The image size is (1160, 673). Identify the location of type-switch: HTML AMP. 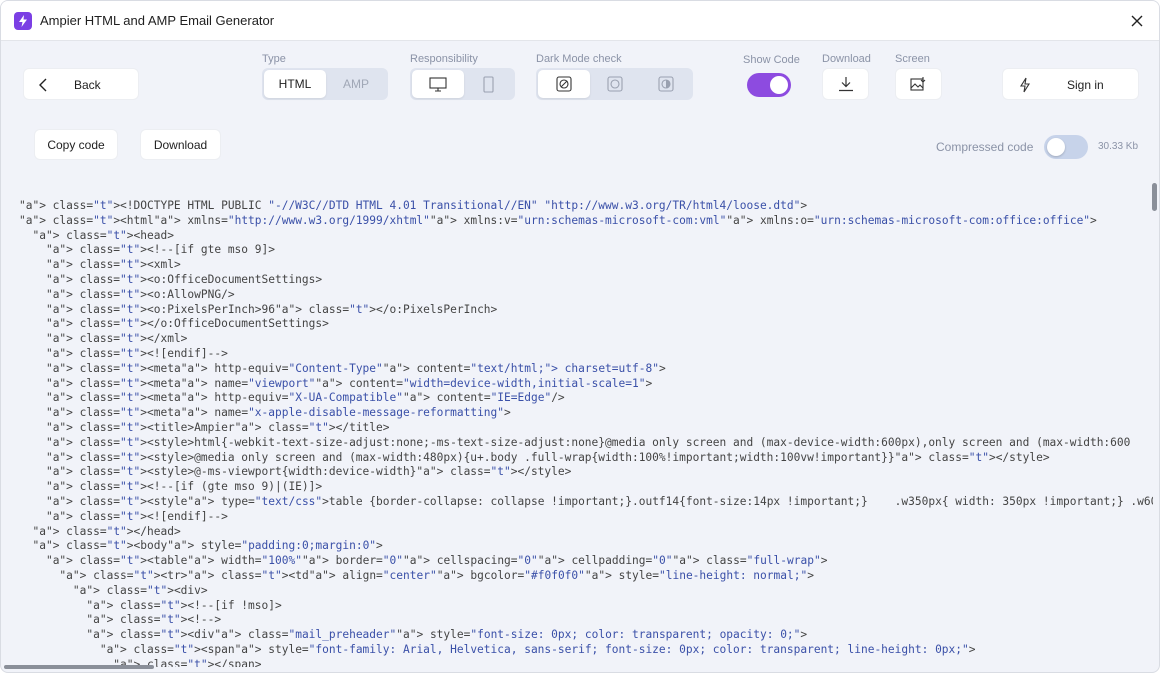
(325, 84).